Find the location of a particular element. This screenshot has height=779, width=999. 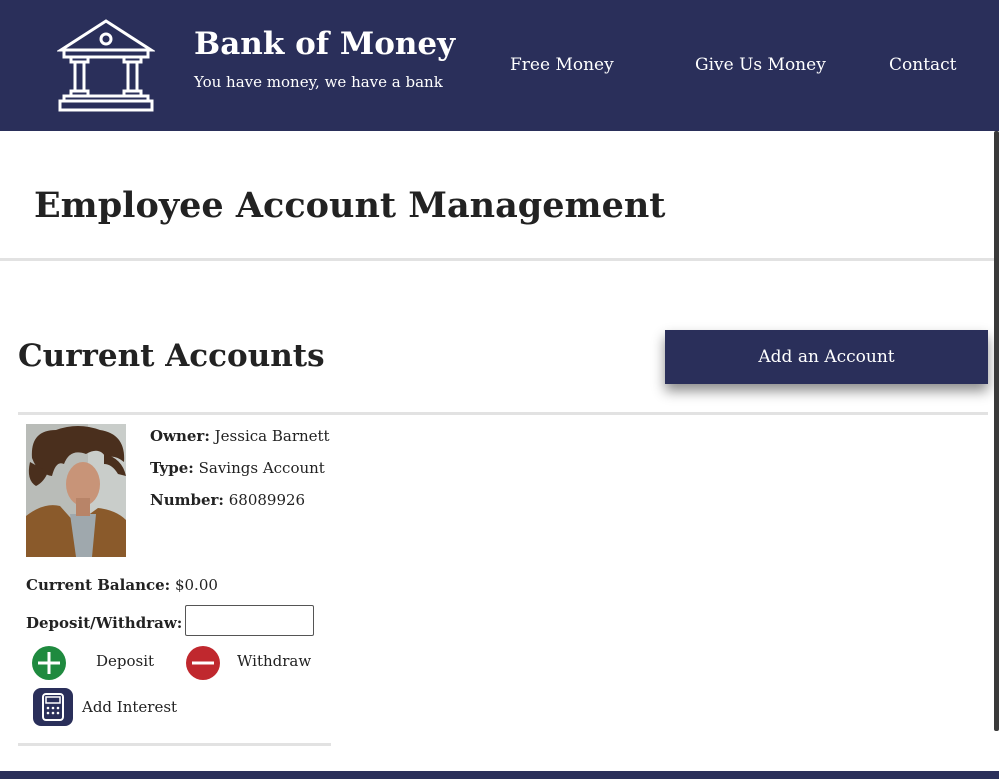

section-title: Current Accounts is located at coordinates (171, 356).